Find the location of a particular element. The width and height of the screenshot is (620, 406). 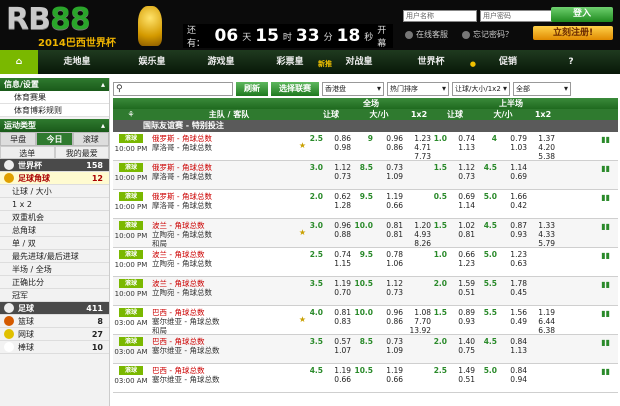

nav-help: ? is located at coordinates (571, 62).